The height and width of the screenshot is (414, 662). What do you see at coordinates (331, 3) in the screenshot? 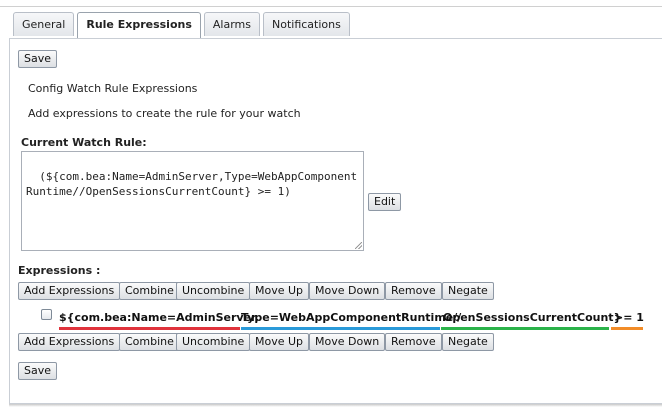
I see `window-top-edge` at bounding box center [331, 3].